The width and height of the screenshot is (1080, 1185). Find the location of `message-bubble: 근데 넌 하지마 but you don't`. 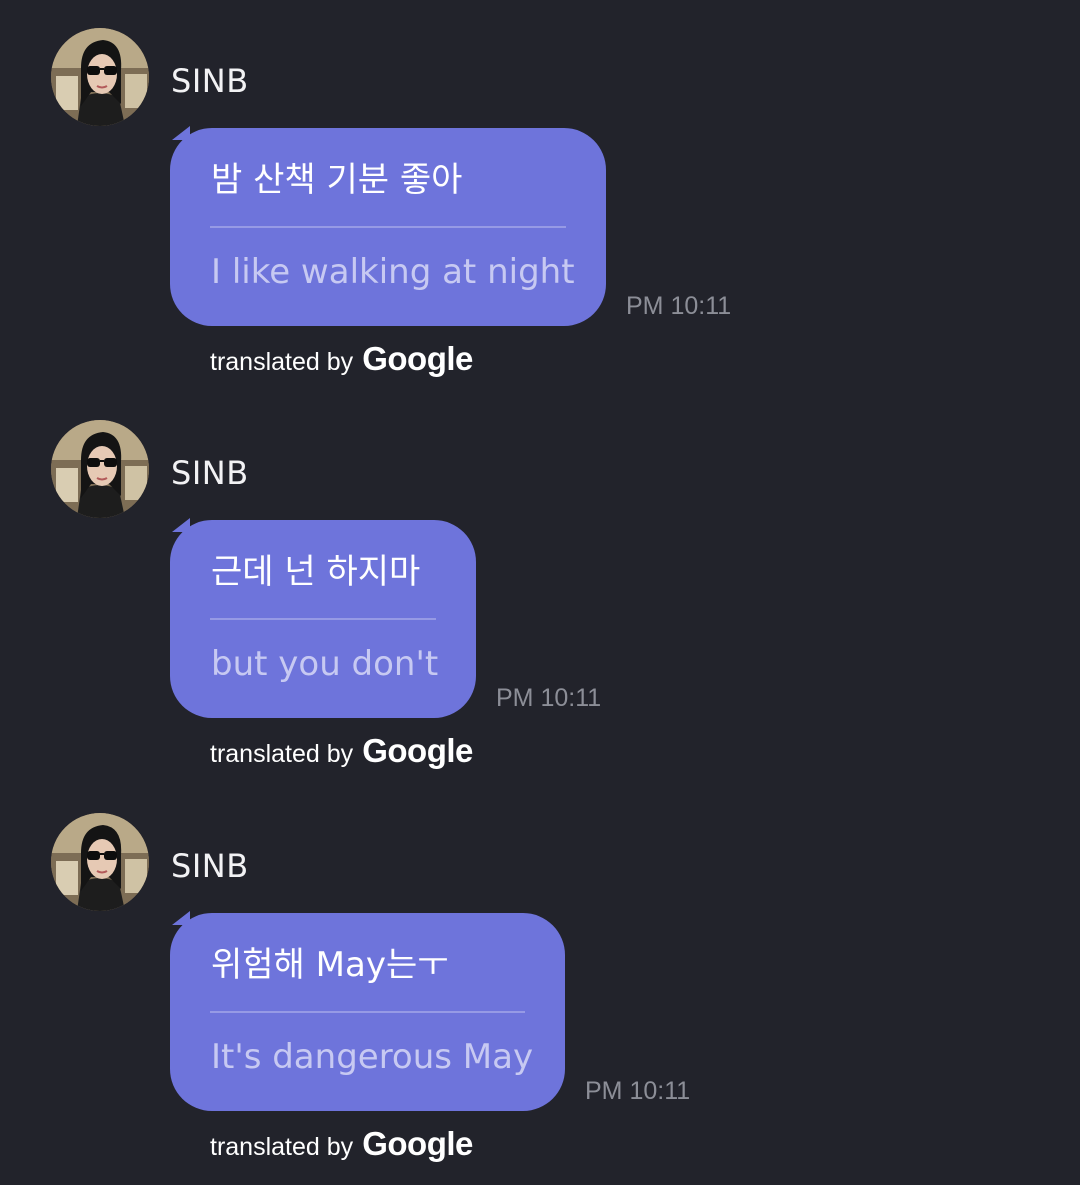

message-bubble: 근데 넌 하지마 but you don't is located at coordinates (323, 619).